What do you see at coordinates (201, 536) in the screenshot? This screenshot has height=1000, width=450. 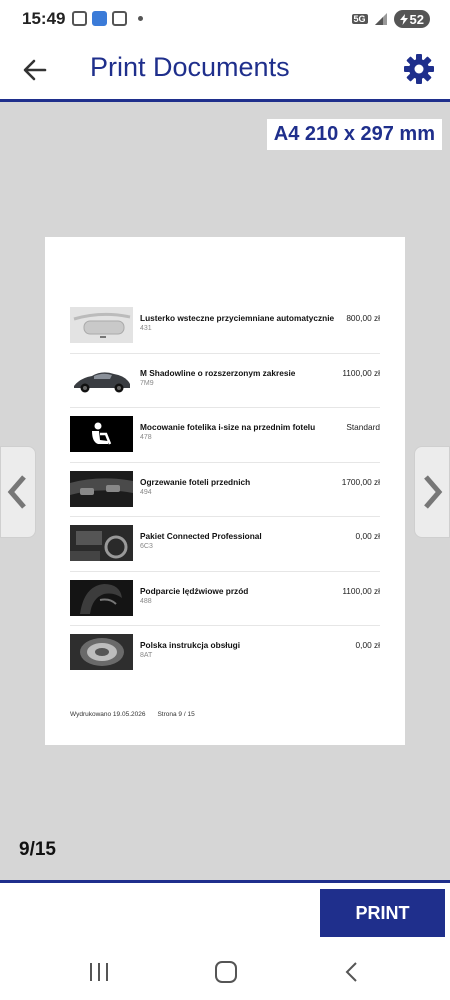 I see `item-name: Pakiet Connected Professional` at bounding box center [201, 536].